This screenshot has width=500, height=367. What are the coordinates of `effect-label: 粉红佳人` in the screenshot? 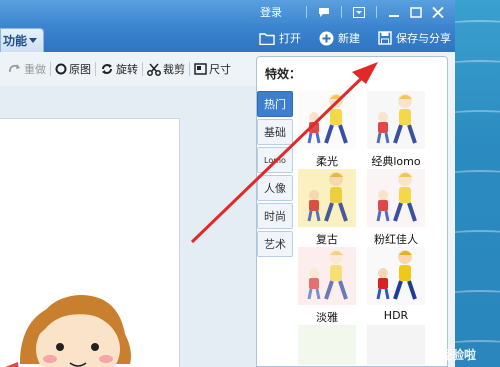 It's located at (396, 239).